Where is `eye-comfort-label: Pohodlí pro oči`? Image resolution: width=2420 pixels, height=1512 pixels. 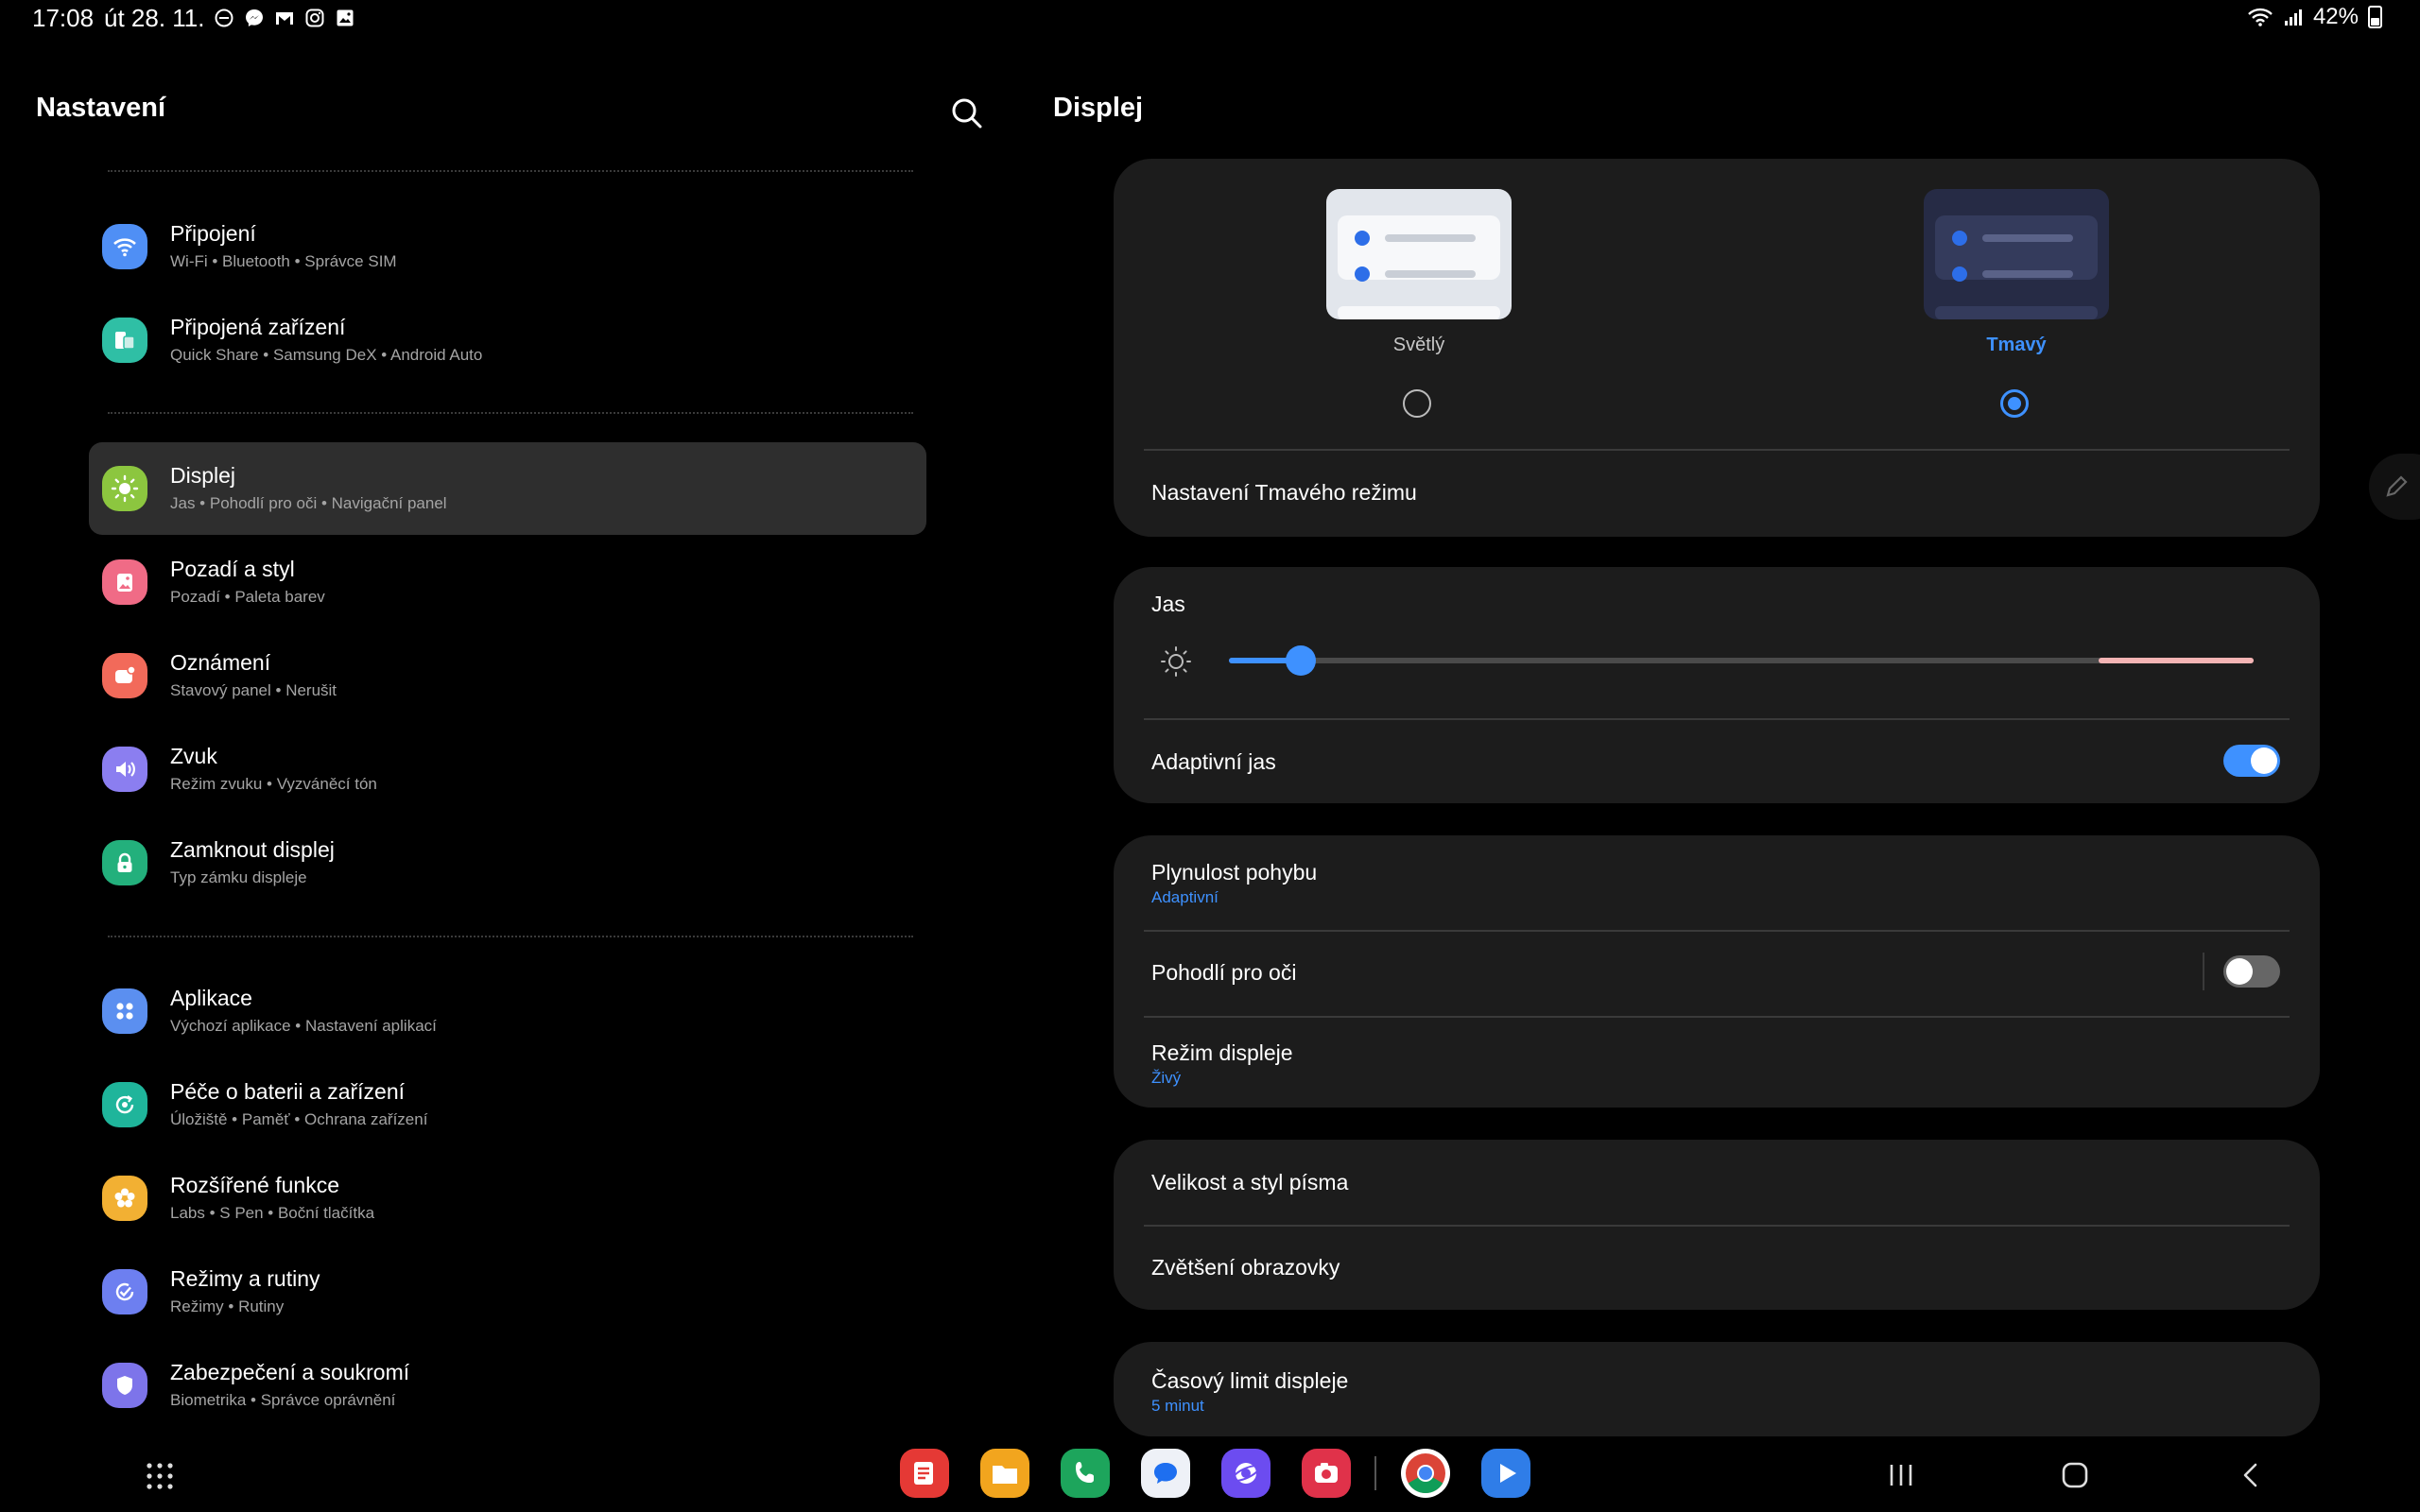 eye-comfort-label: Pohodlí pro oči is located at coordinates (1224, 973).